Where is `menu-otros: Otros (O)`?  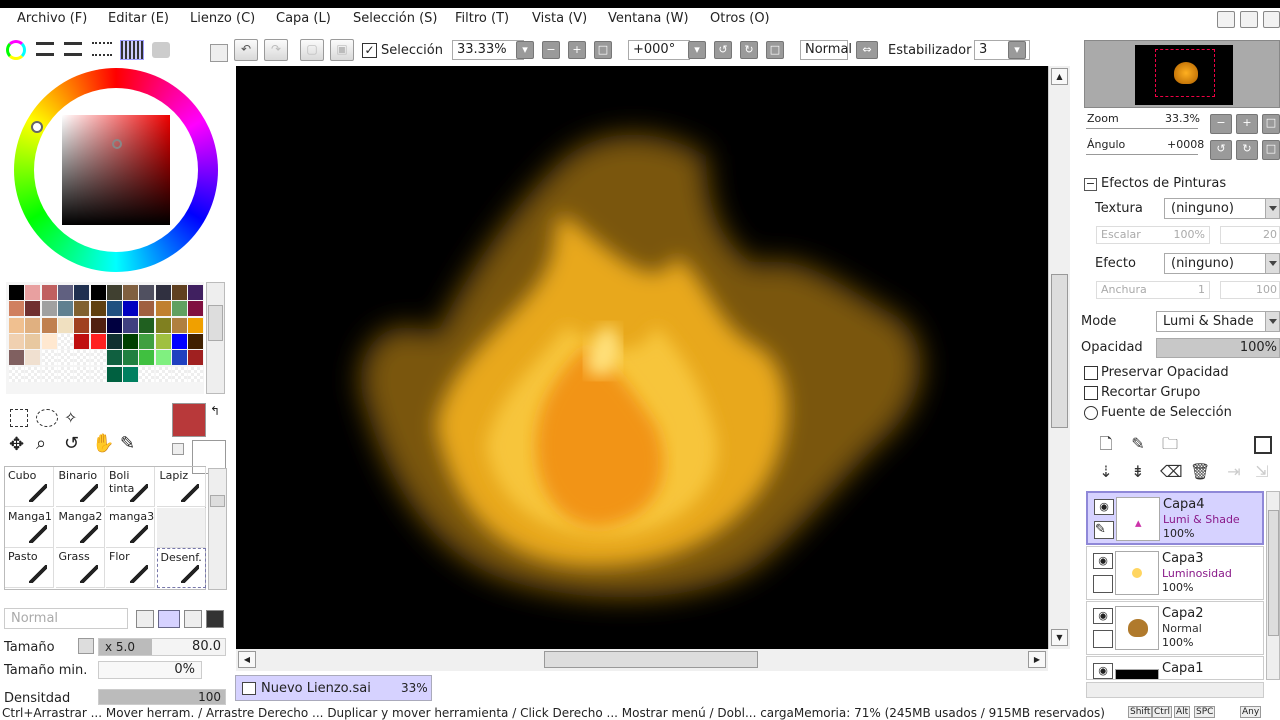
menu-otros: Otros (O) is located at coordinates (740, 18).